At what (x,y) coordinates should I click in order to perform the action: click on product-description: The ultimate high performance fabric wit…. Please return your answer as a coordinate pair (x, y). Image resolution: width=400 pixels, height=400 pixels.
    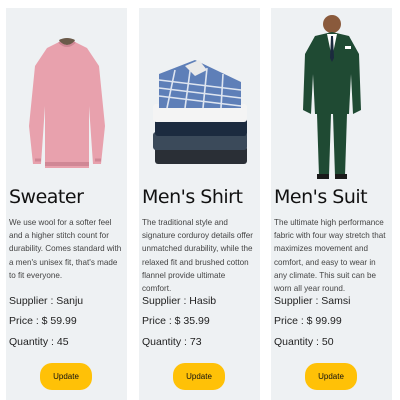
    Looking at the image, I should click on (330, 256).